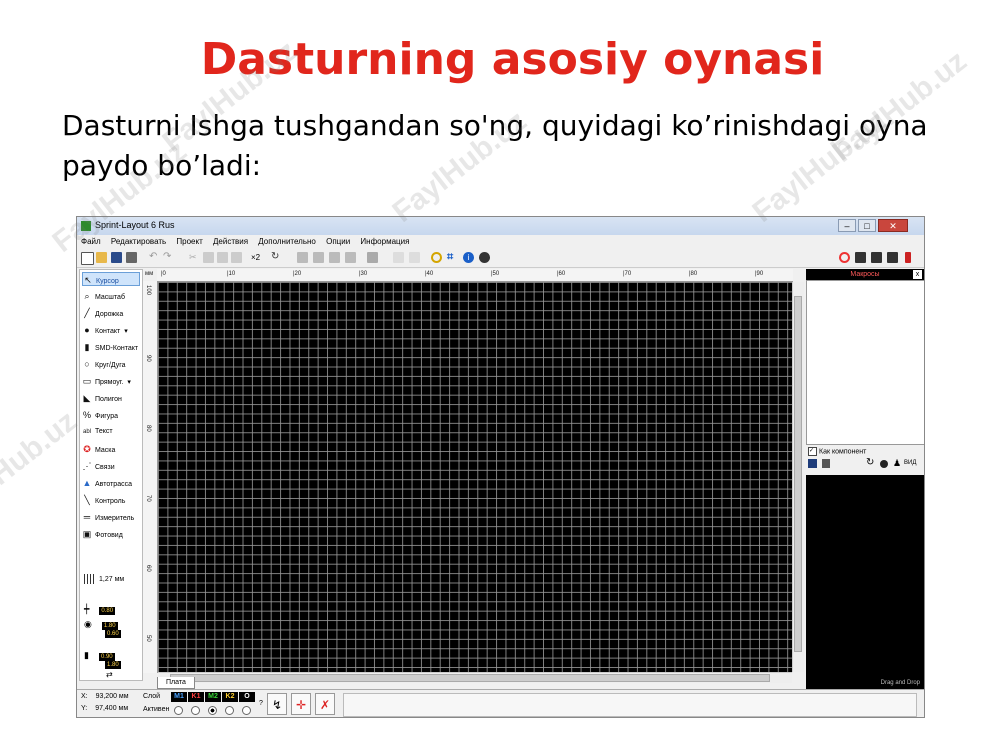 The image size is (1000, 750). I want to click on layer-k2-radio, so click(229, 710).